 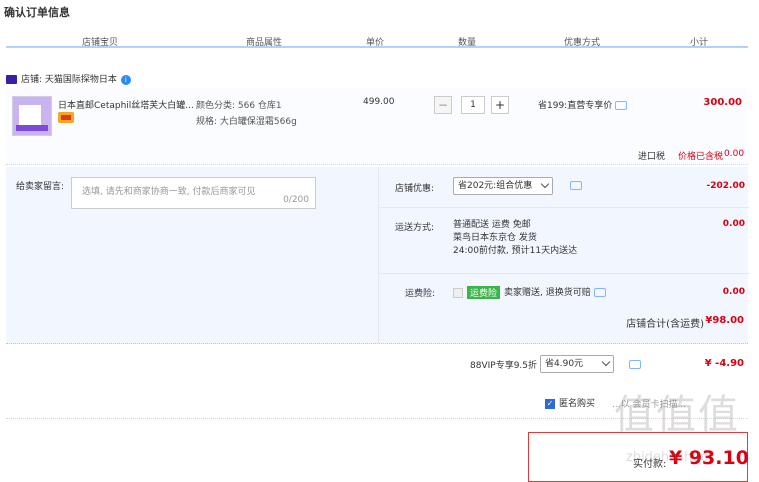 I want to click on watermark: 值值值 zhidehnshuo, so click(x=682, y=423).